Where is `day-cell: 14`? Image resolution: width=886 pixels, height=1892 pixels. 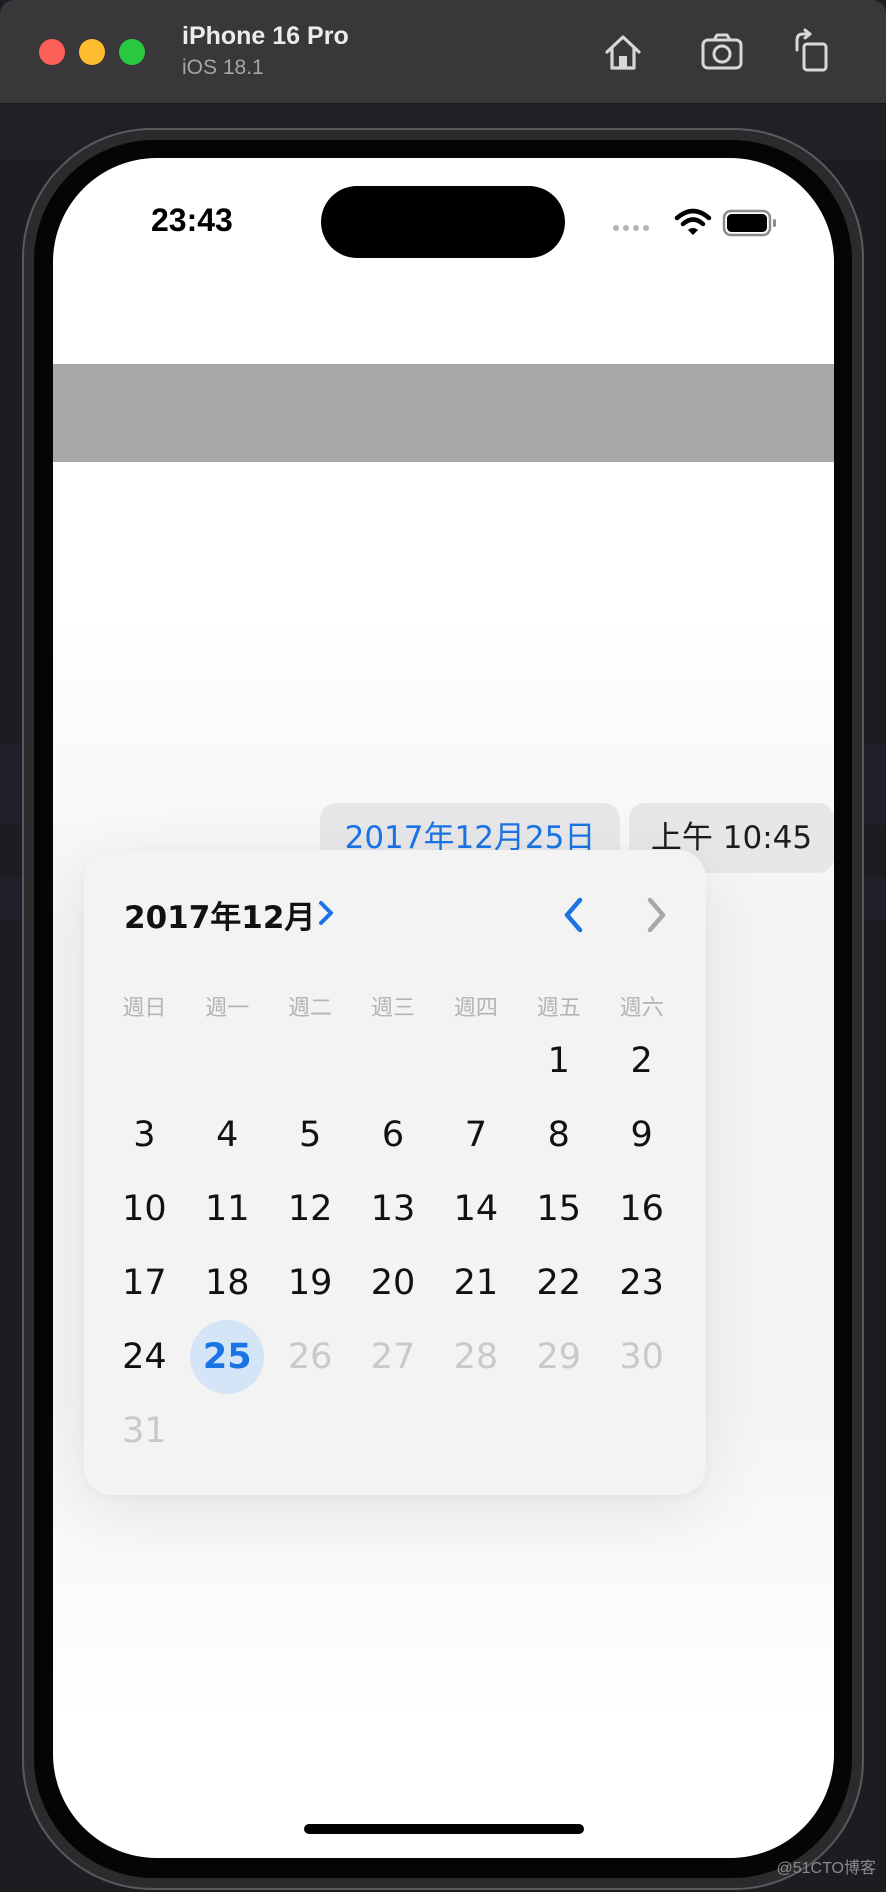
day-cell: 14 is located at coordinates (475, 1209).